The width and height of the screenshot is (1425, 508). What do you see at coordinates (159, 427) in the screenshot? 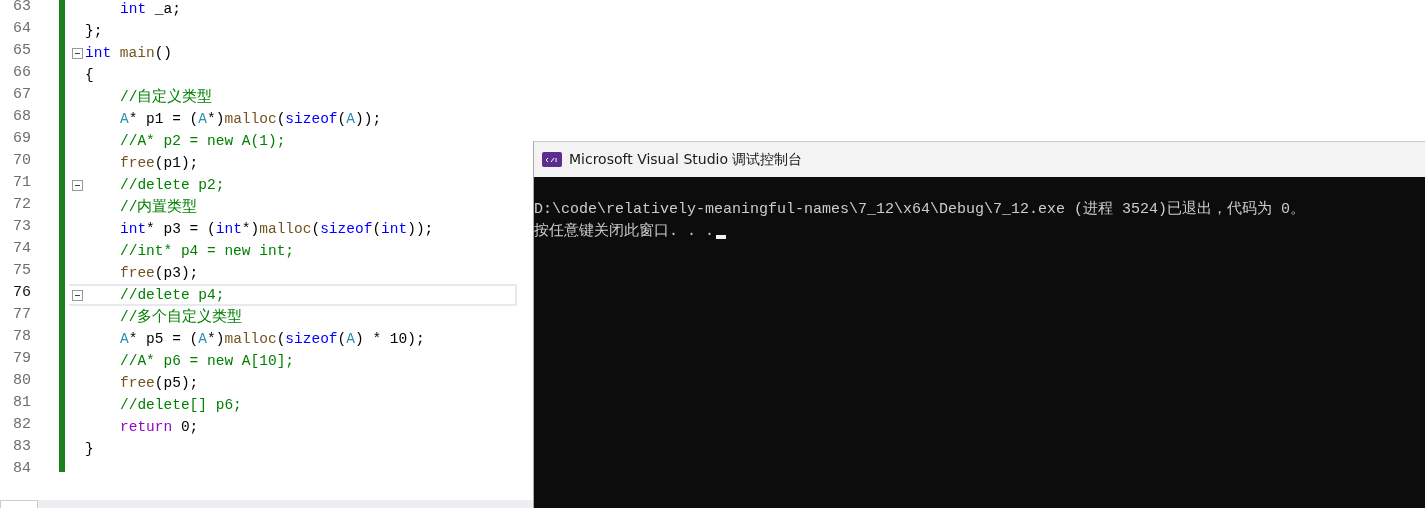
I see `code-line: return 0;` at bounding box center [159, 427].